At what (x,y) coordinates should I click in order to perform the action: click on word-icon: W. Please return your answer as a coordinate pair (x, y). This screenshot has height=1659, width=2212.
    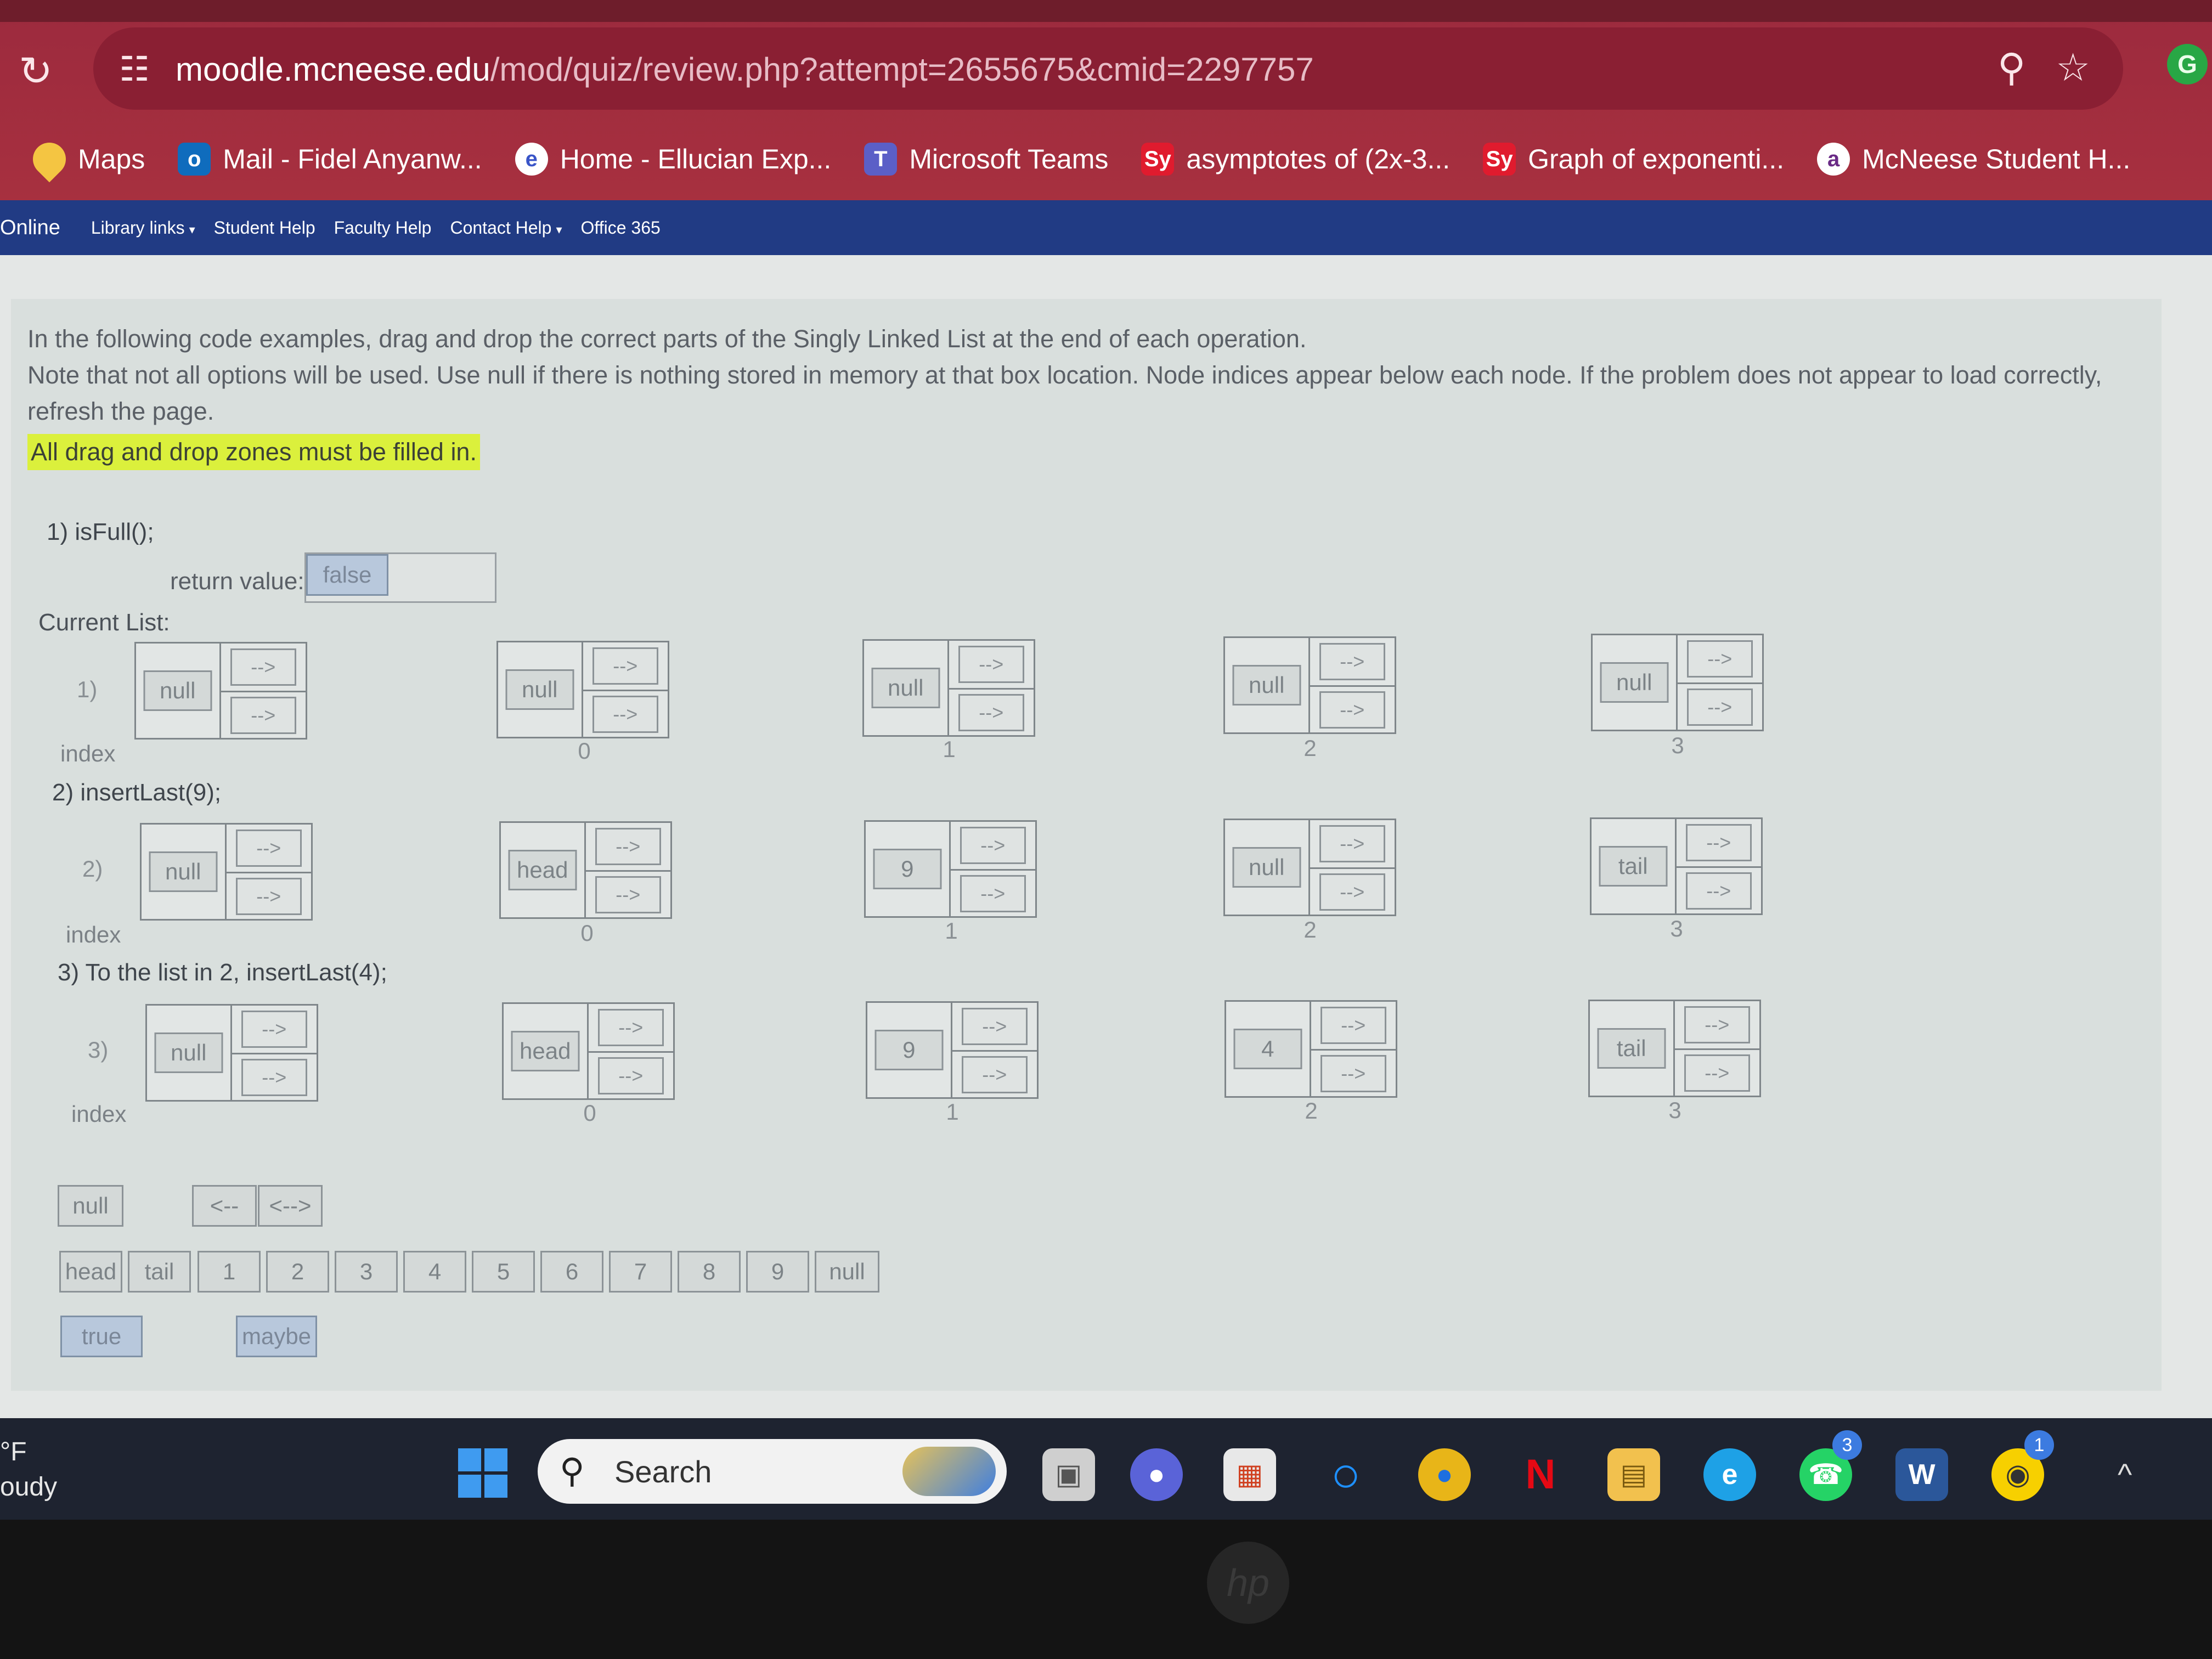
    Looking at the image, I should click on (1922, 1475).